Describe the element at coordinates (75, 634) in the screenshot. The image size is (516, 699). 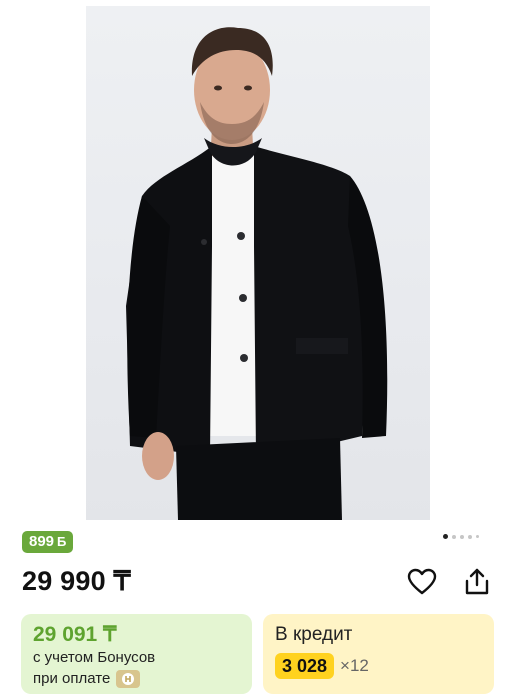
I see `bonus-price: 29 091 ₸` at that location.